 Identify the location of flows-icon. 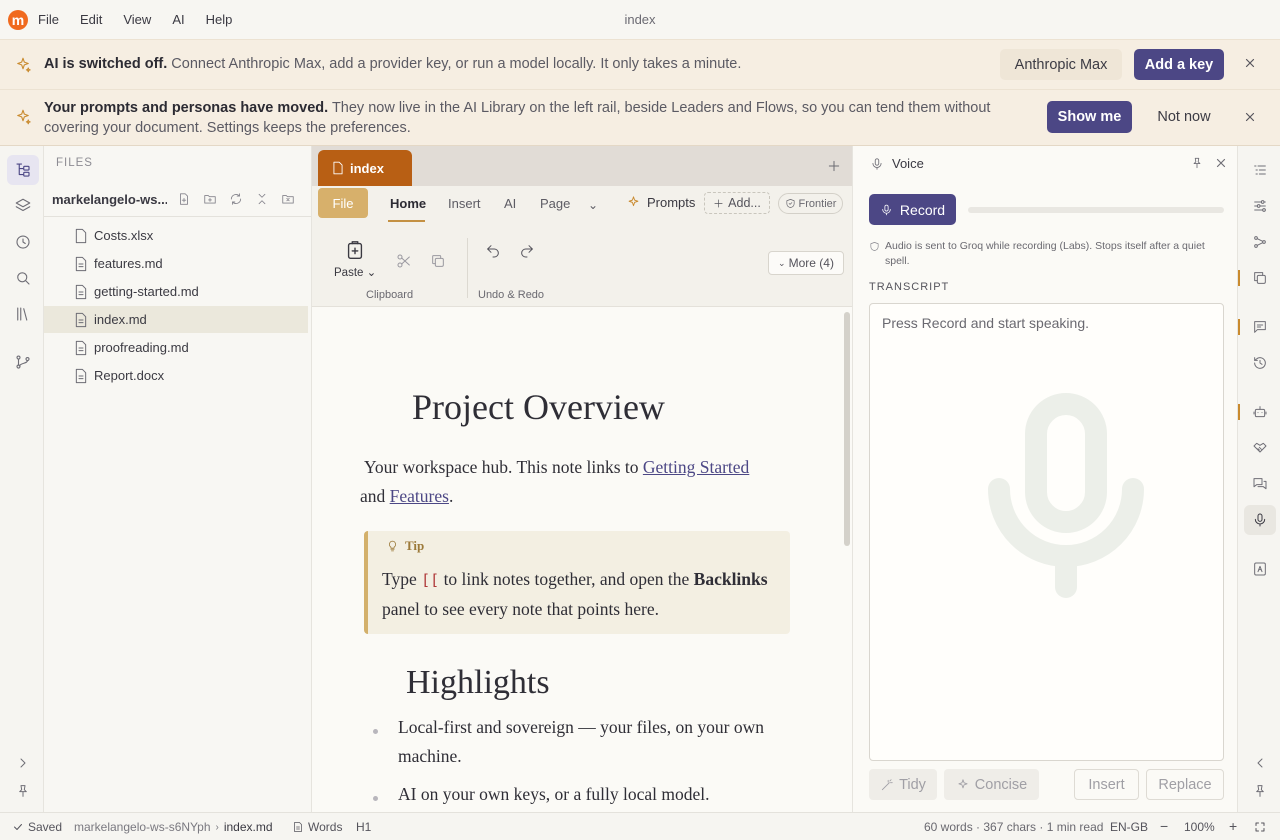
(23, 362).